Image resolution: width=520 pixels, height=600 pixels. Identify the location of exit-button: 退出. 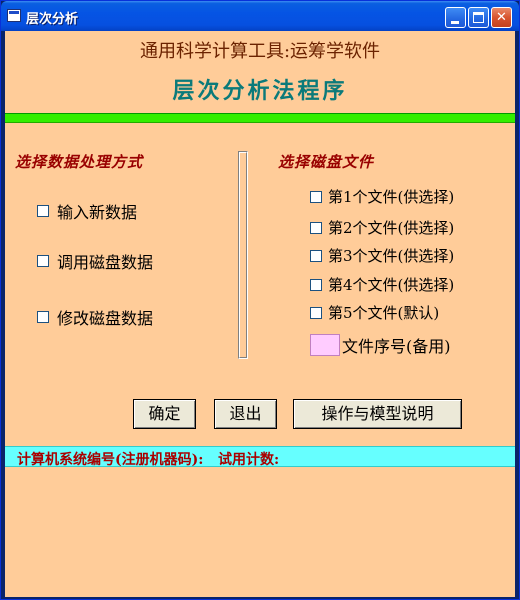
(245, 414).